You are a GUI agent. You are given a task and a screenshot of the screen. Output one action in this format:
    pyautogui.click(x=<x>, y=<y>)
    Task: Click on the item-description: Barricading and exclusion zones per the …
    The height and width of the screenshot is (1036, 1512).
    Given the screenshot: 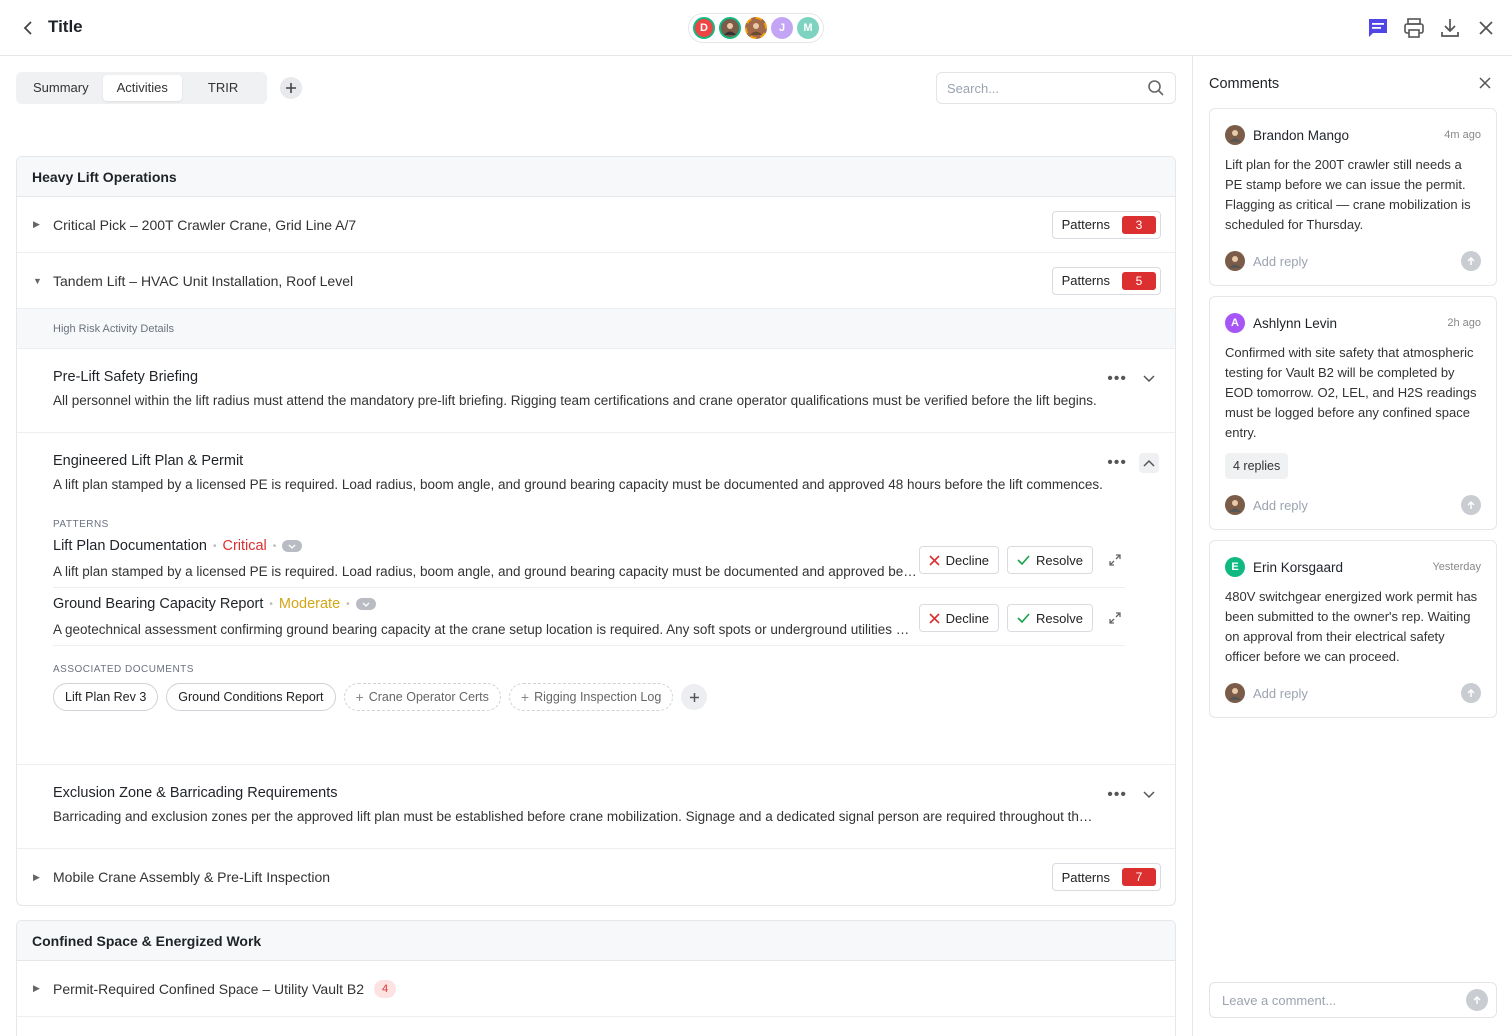 What is the action you would take?
    pyautogui.click(x=575, y=816)
    